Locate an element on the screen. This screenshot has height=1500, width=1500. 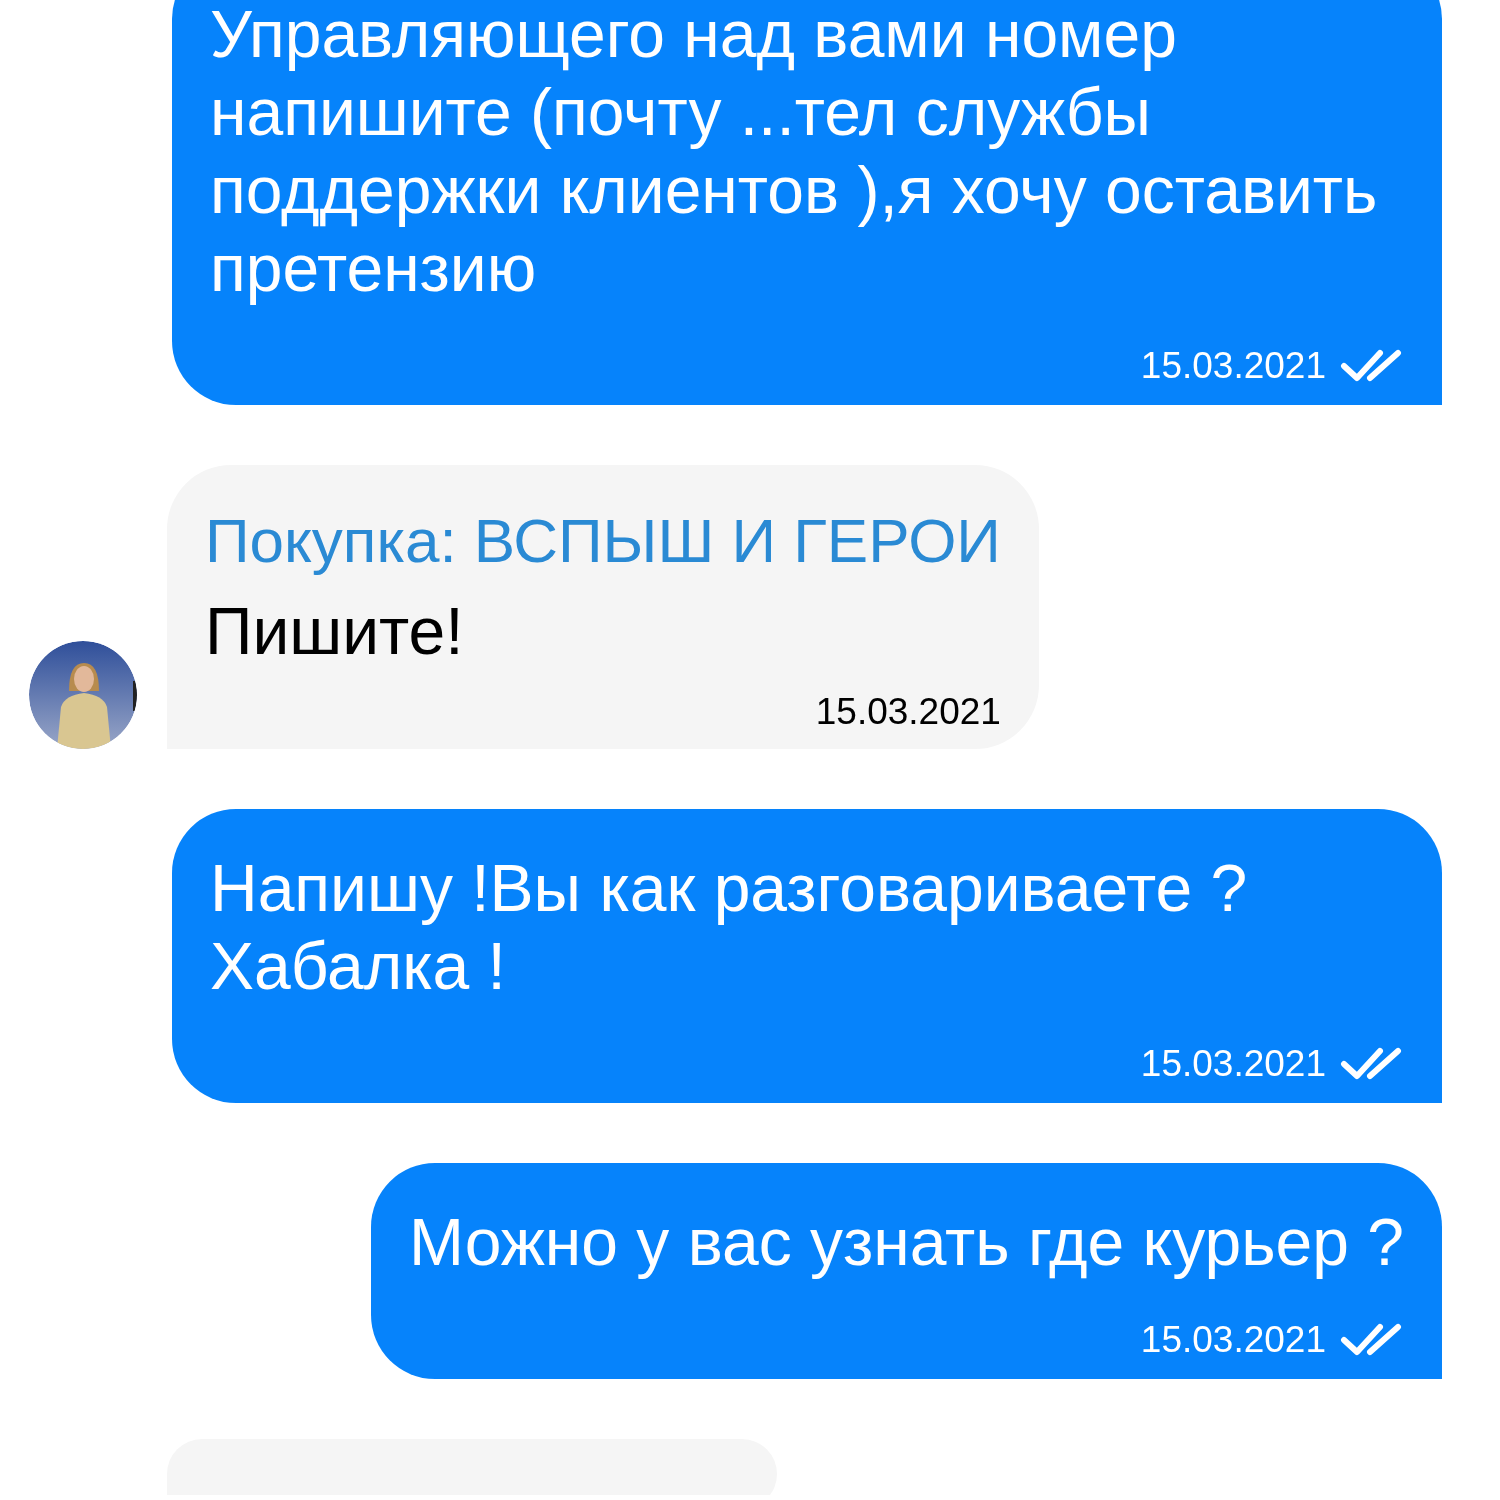
message-text: Пишите! is located at coordinates (335, 631).